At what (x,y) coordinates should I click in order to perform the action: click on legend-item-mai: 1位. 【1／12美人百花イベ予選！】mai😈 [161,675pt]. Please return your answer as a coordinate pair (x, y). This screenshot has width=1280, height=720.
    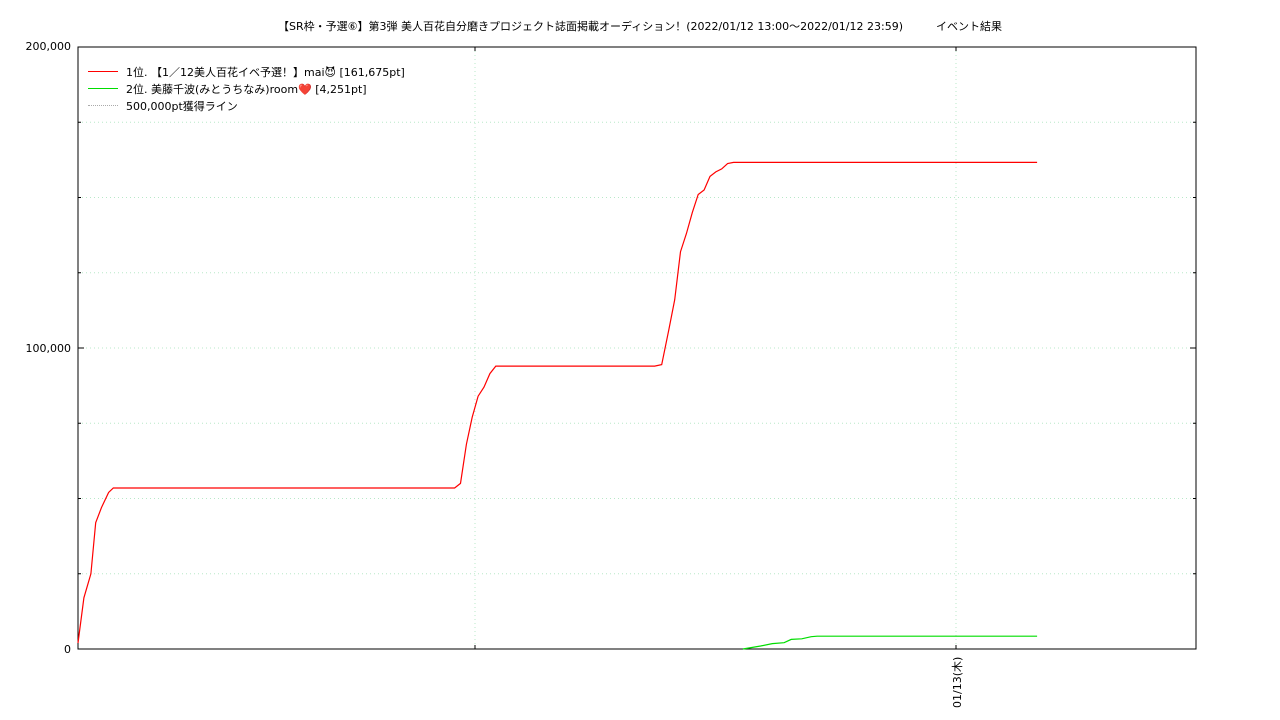
    Looking at the image, I should click on (246, 71).